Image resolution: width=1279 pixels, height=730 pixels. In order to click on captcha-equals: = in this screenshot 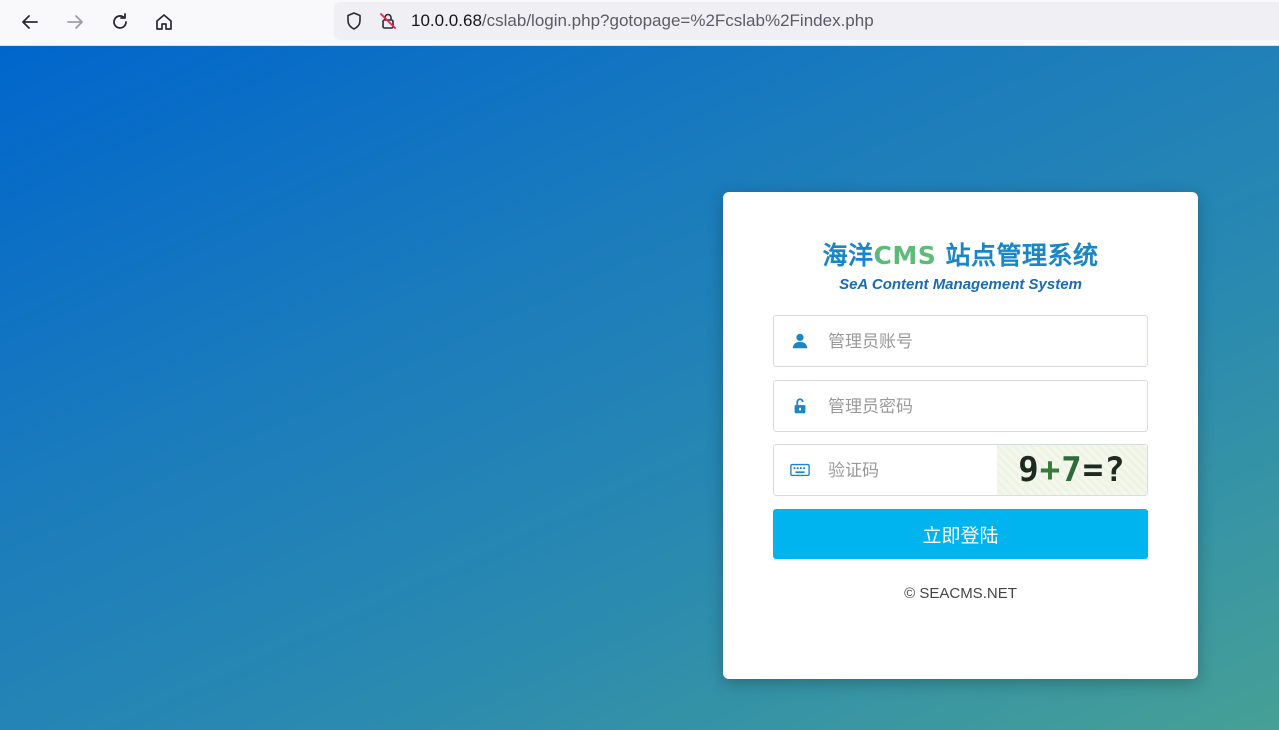, I will do `click(1093, 470)`.